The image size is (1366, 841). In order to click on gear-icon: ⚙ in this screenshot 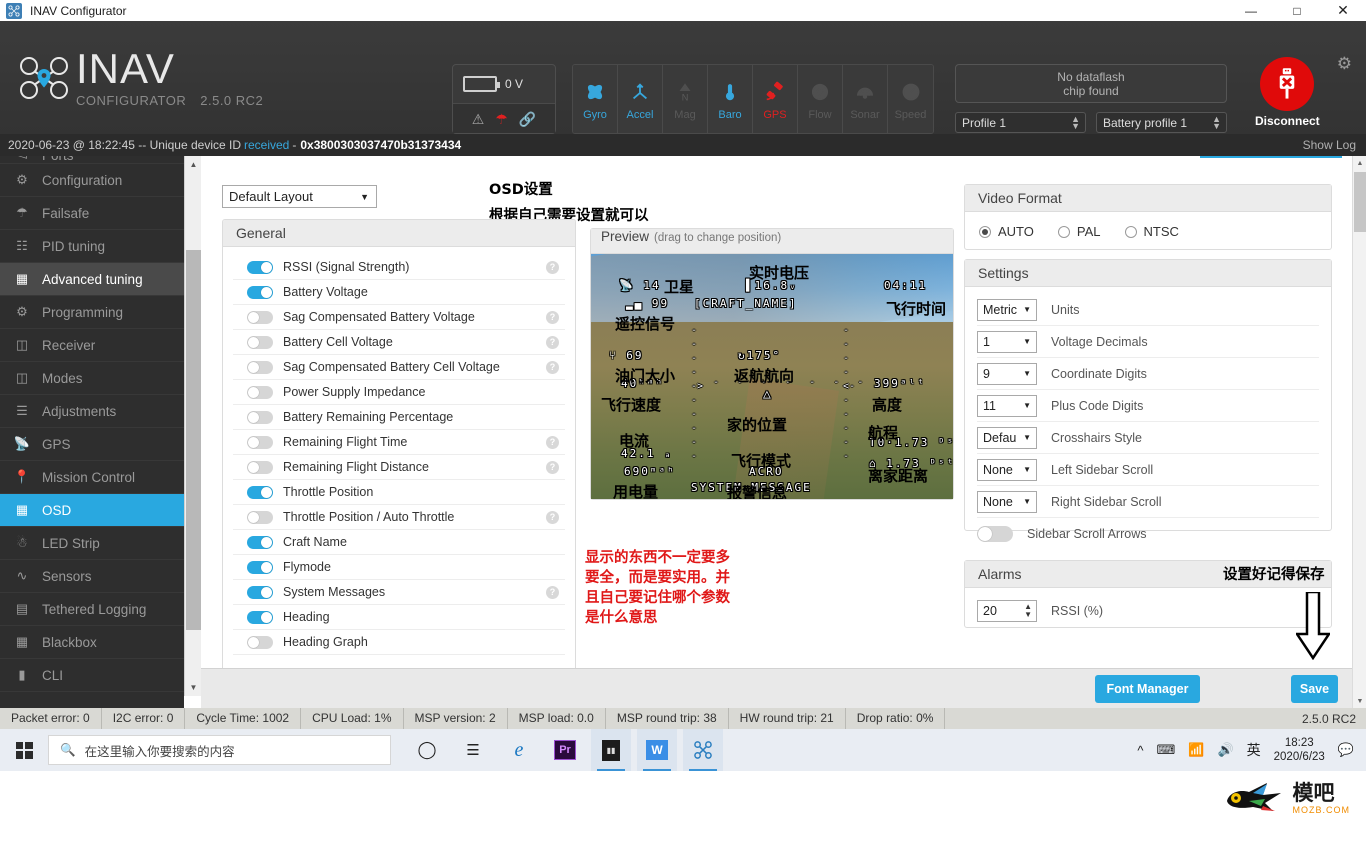, I will do `click(1344, 64)`.